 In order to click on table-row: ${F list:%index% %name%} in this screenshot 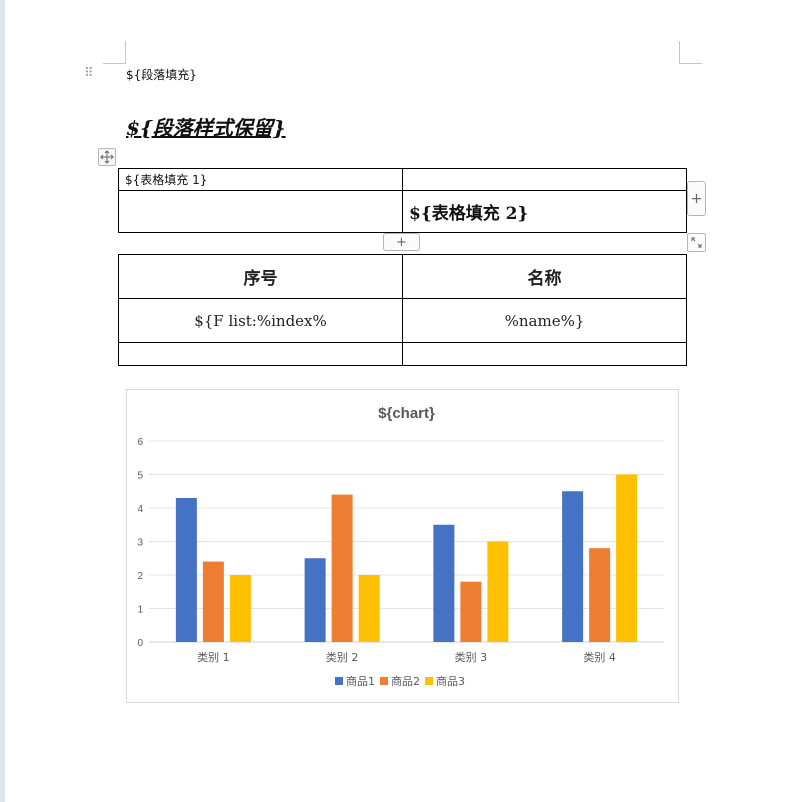, I will do `click(402, 320)`.